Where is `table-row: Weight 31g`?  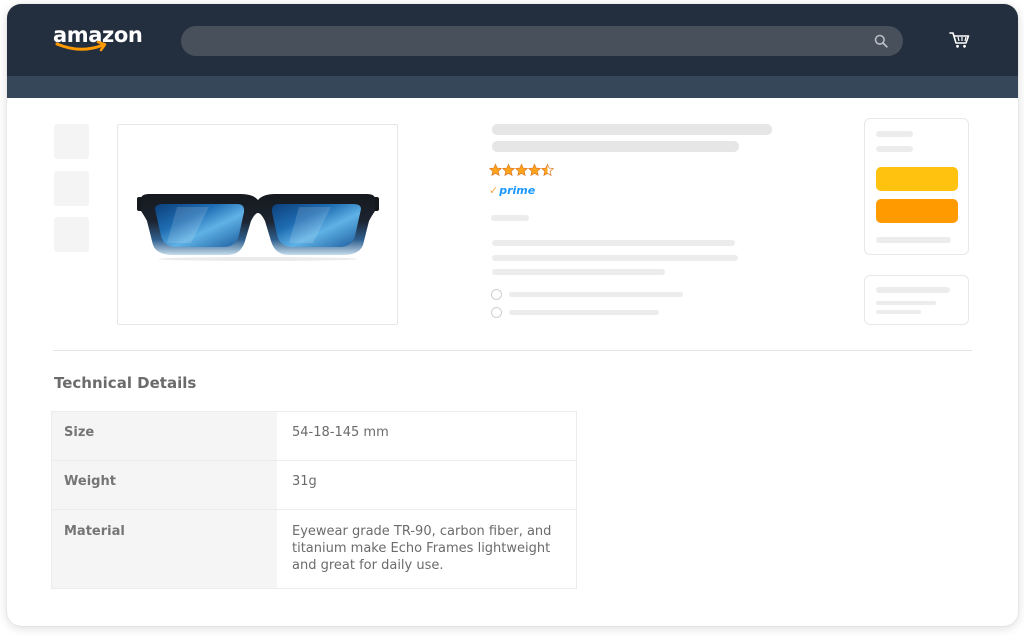 table-row: Weight 31g is located at coordinates (314, 485).